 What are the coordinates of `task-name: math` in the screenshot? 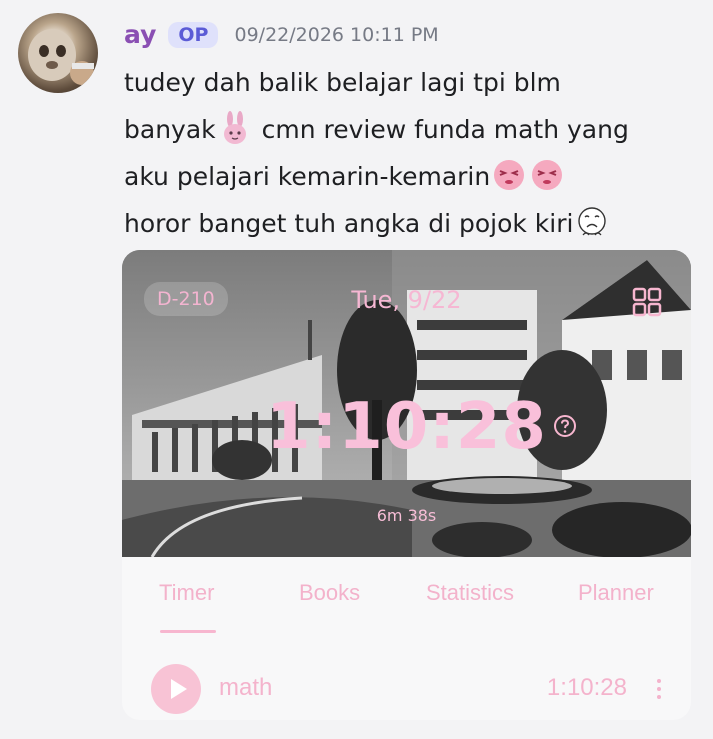 It's located at (246, 687).